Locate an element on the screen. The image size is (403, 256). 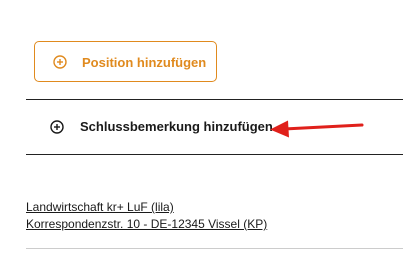
section-divider-top is located at coordinates (214, 99).